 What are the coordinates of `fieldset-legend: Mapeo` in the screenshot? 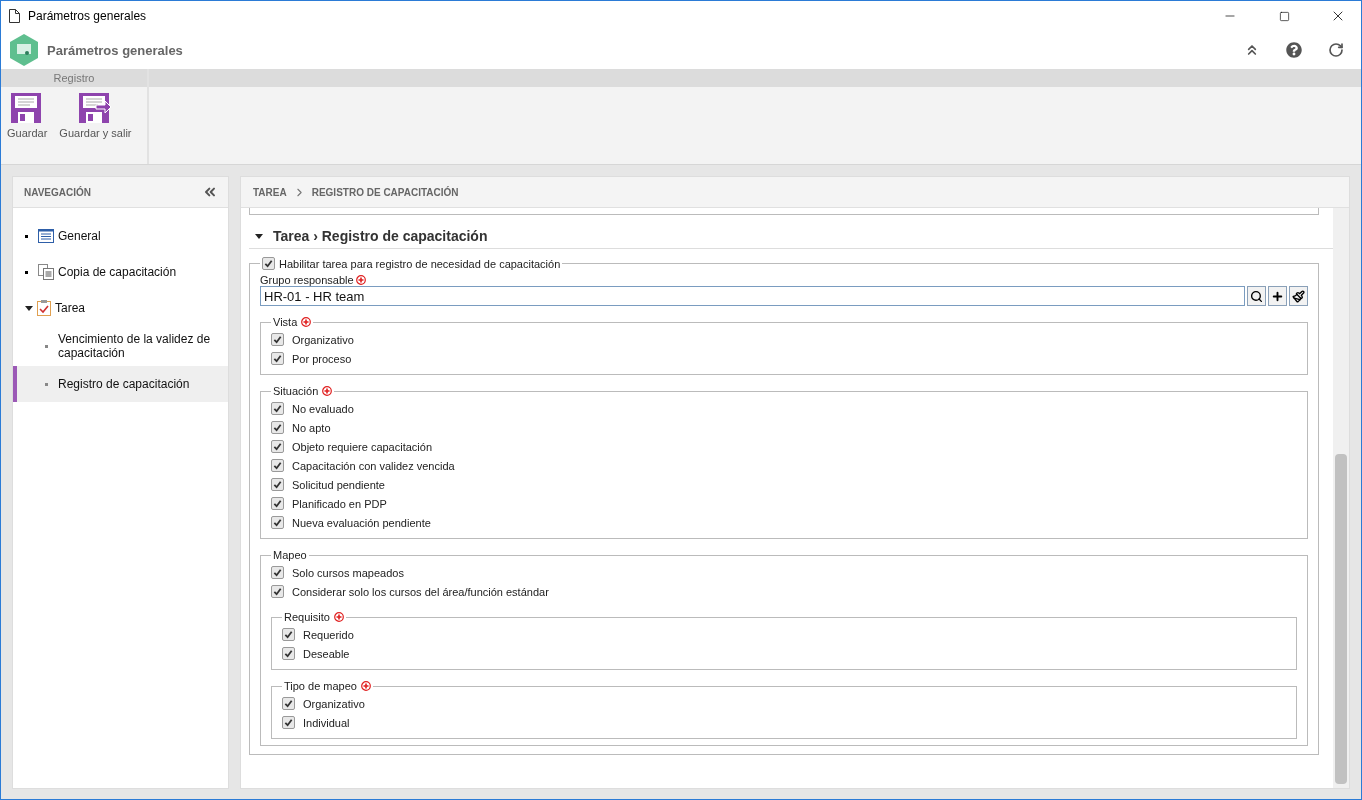 It's located at (290, 555).